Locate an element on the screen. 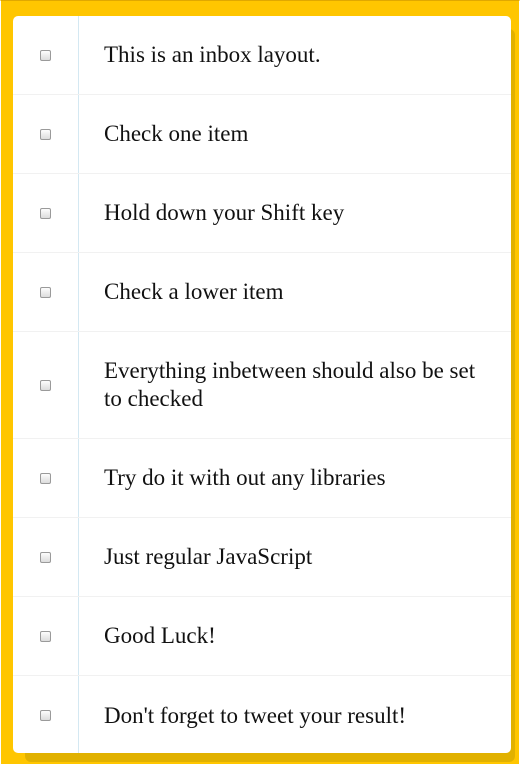 Image resolution: width=520 pixels, height=765 pixels. list-item: This is an inbox layout. is located at coordinates (262, 55).